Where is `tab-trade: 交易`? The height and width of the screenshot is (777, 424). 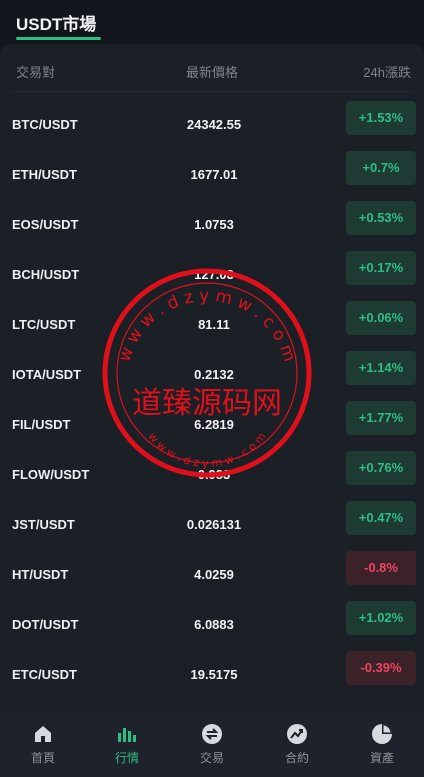
tab-trade: 交易 is located at coordinates (212, 745).